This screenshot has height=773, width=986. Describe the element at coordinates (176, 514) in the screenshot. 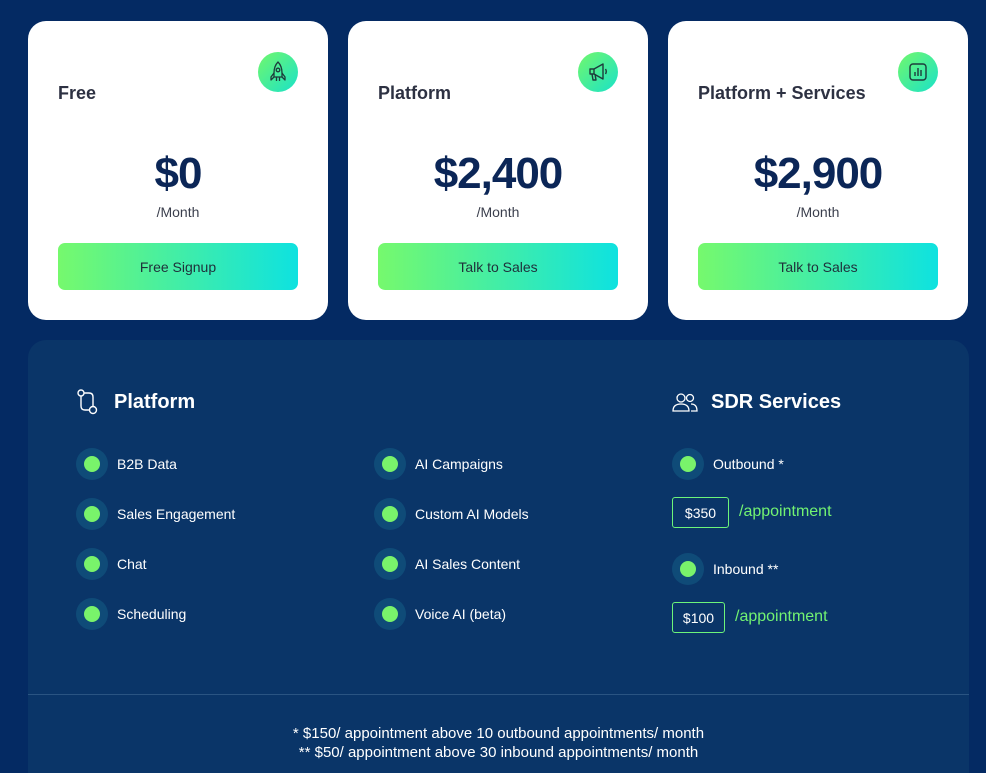

I see `feature-label: Sales Engagement` at that location.